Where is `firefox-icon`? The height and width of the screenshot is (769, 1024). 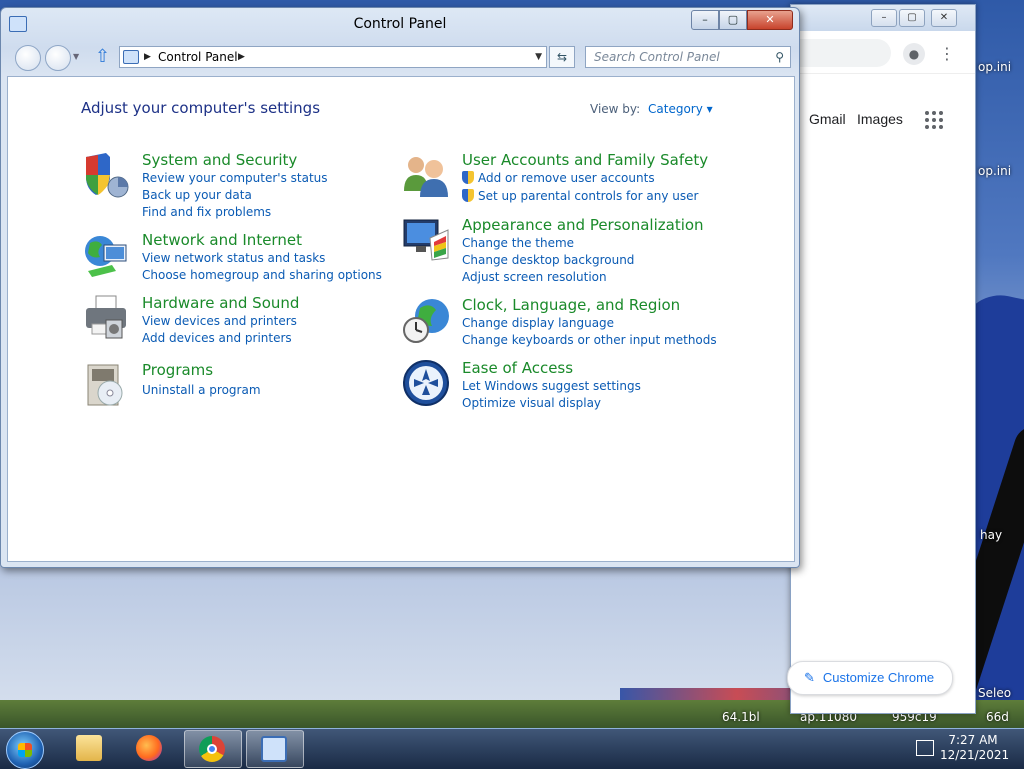 firefox-icon is located at coordinates (149, 748).